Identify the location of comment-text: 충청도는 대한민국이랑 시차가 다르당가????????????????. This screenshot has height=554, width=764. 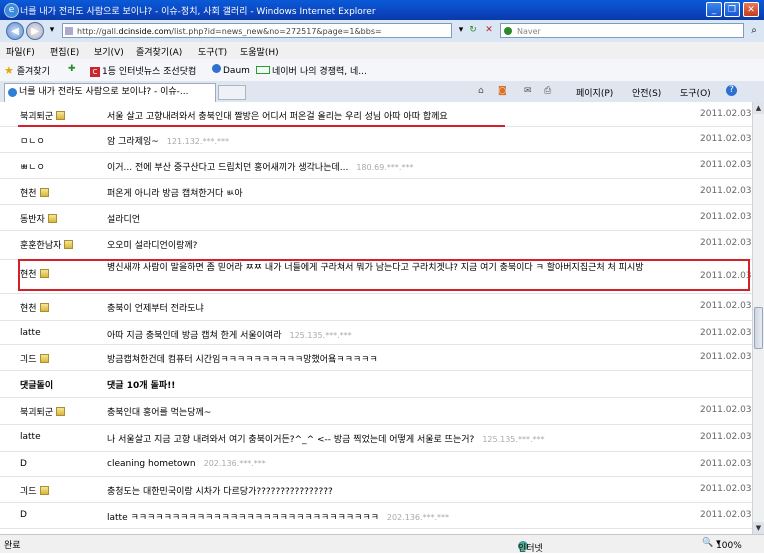
(220, 492).